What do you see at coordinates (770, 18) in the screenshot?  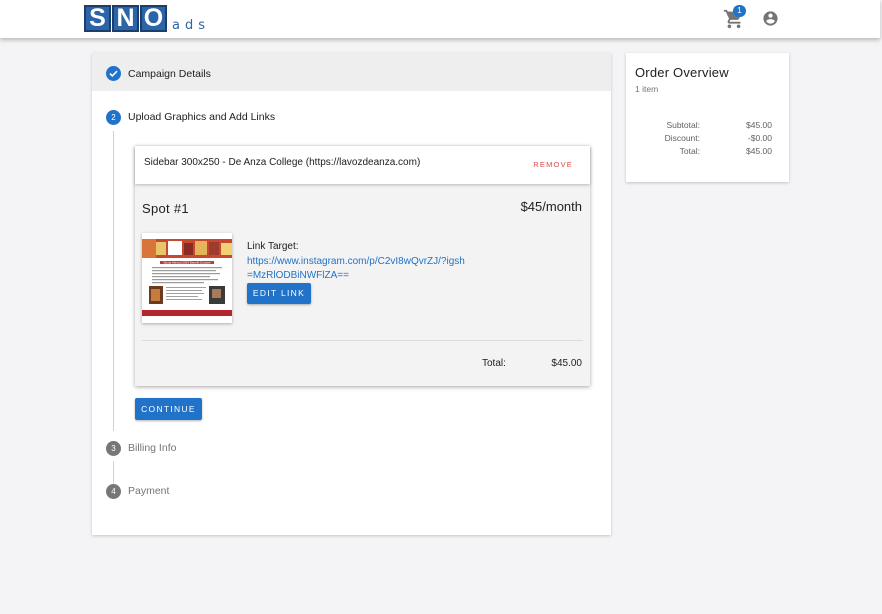 I see `account-circle-icon` at bounding box center [770, 18].